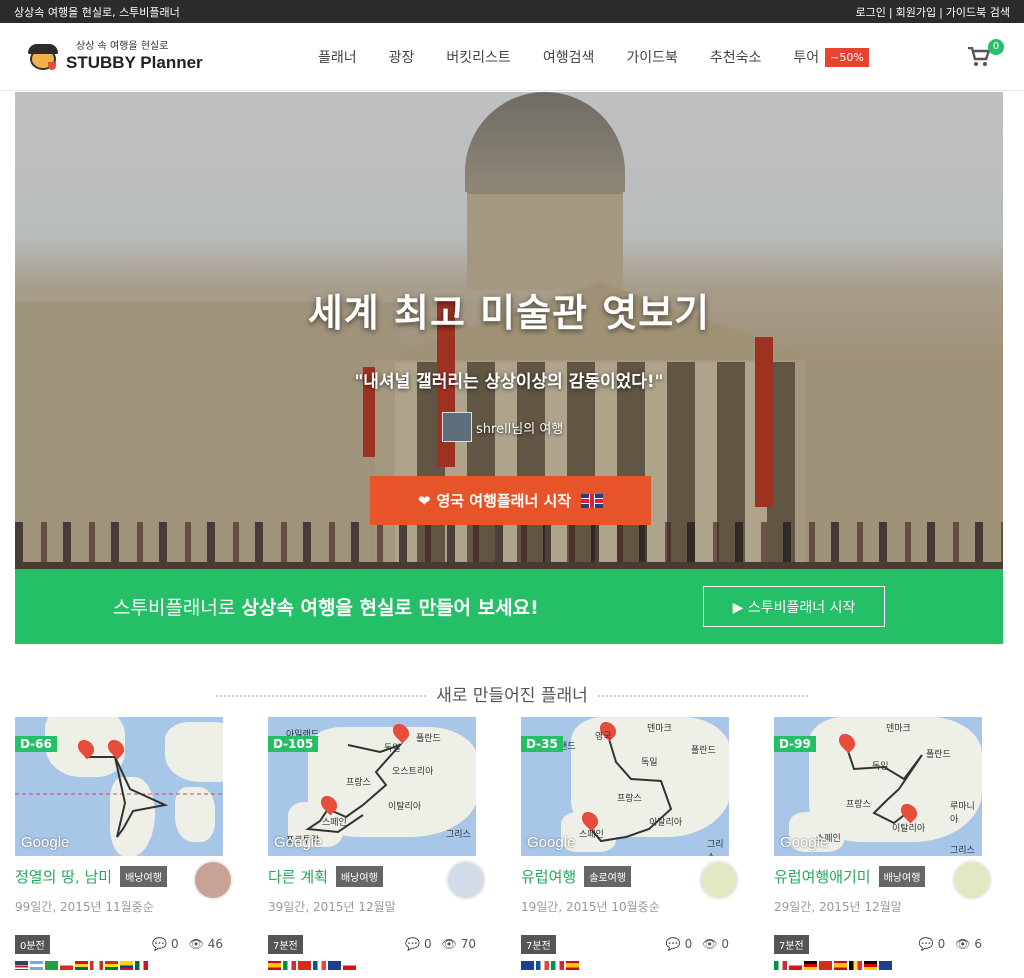 This screenshot has width=1024, height=978. I want to click on author-name: shrell님의 여행, so click(520, 429).